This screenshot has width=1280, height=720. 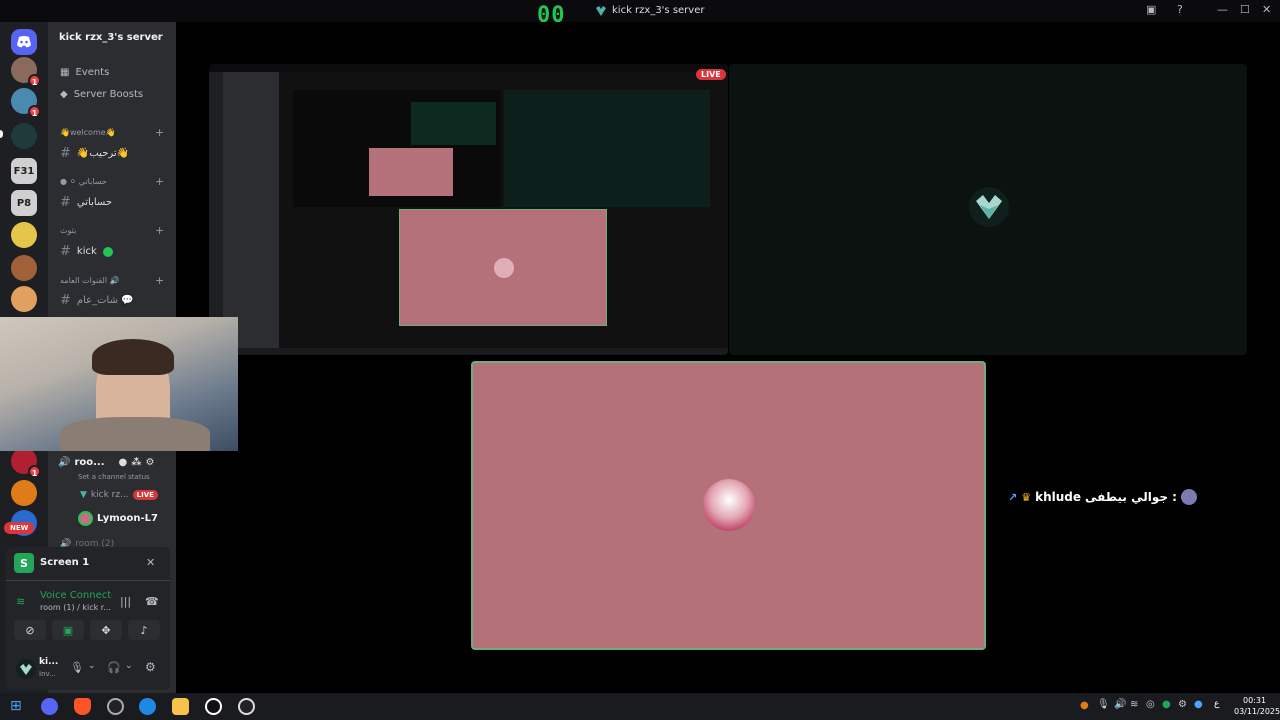 I want to click on activities-button: ✥, so click(x=106, y=630).